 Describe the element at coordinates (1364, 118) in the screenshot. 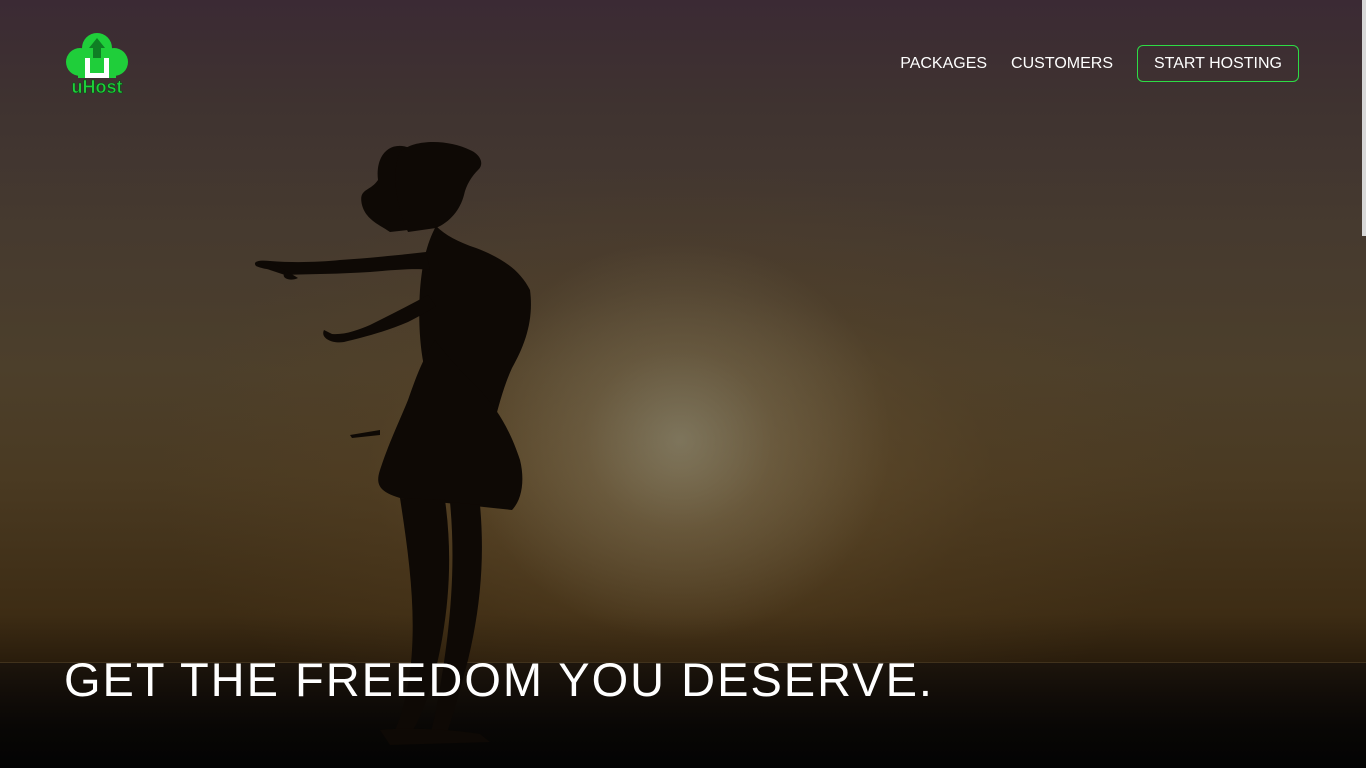

I see `page-scrollbar` at that location.